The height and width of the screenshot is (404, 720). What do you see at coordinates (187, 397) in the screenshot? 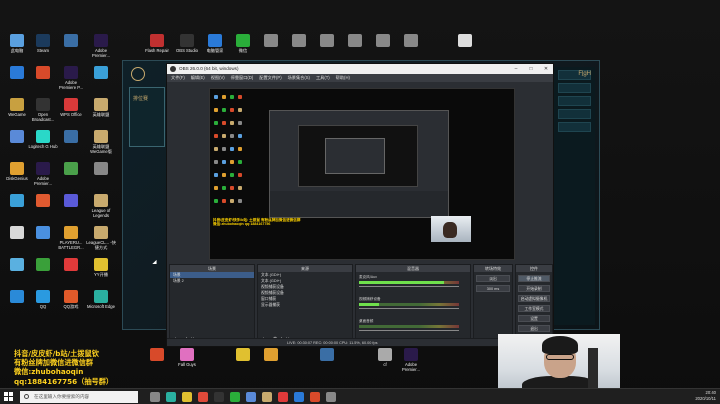
I see `explorer-icon` at bounding box center [187, 397].